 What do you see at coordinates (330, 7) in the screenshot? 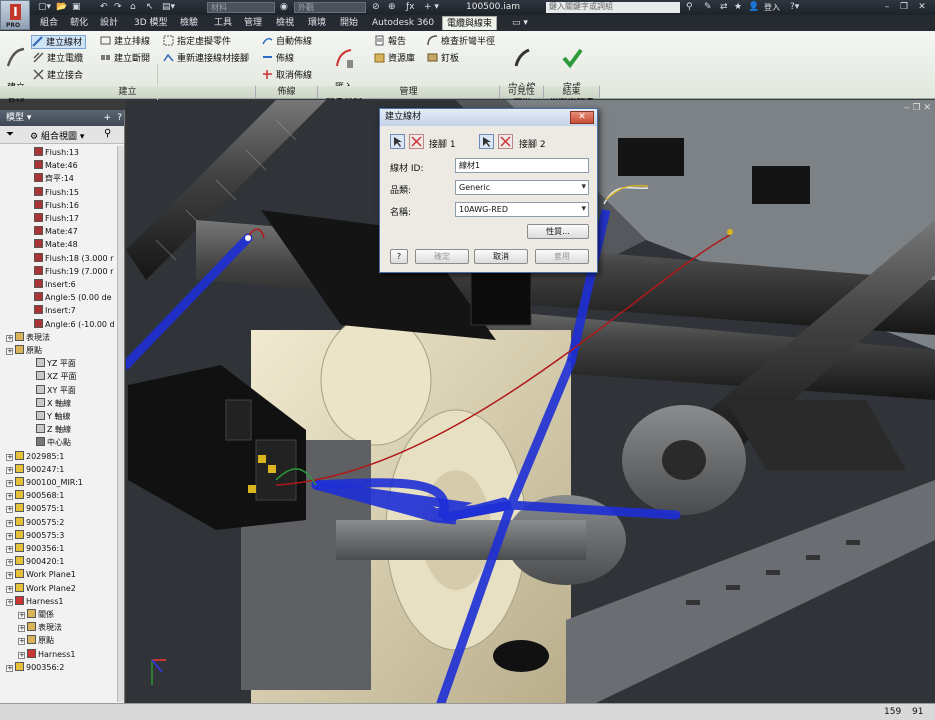
I see `appearance-combo: 外觀` at bounding box center [330, 7].